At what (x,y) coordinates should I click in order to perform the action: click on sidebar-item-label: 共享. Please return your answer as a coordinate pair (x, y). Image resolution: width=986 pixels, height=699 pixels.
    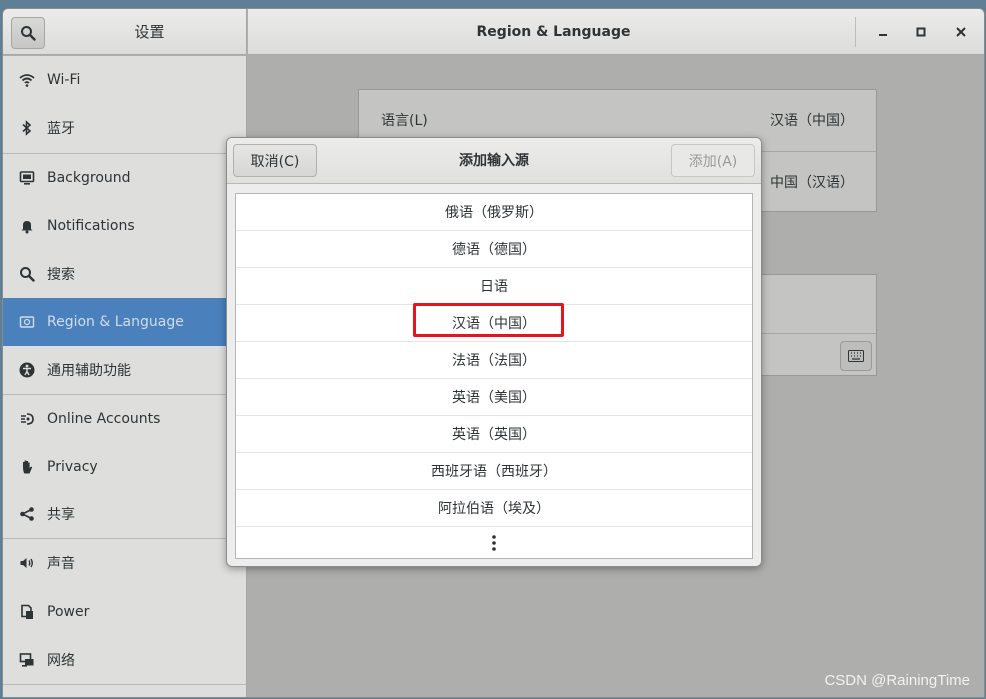
    Looking at the image, I should click on (61, 515).